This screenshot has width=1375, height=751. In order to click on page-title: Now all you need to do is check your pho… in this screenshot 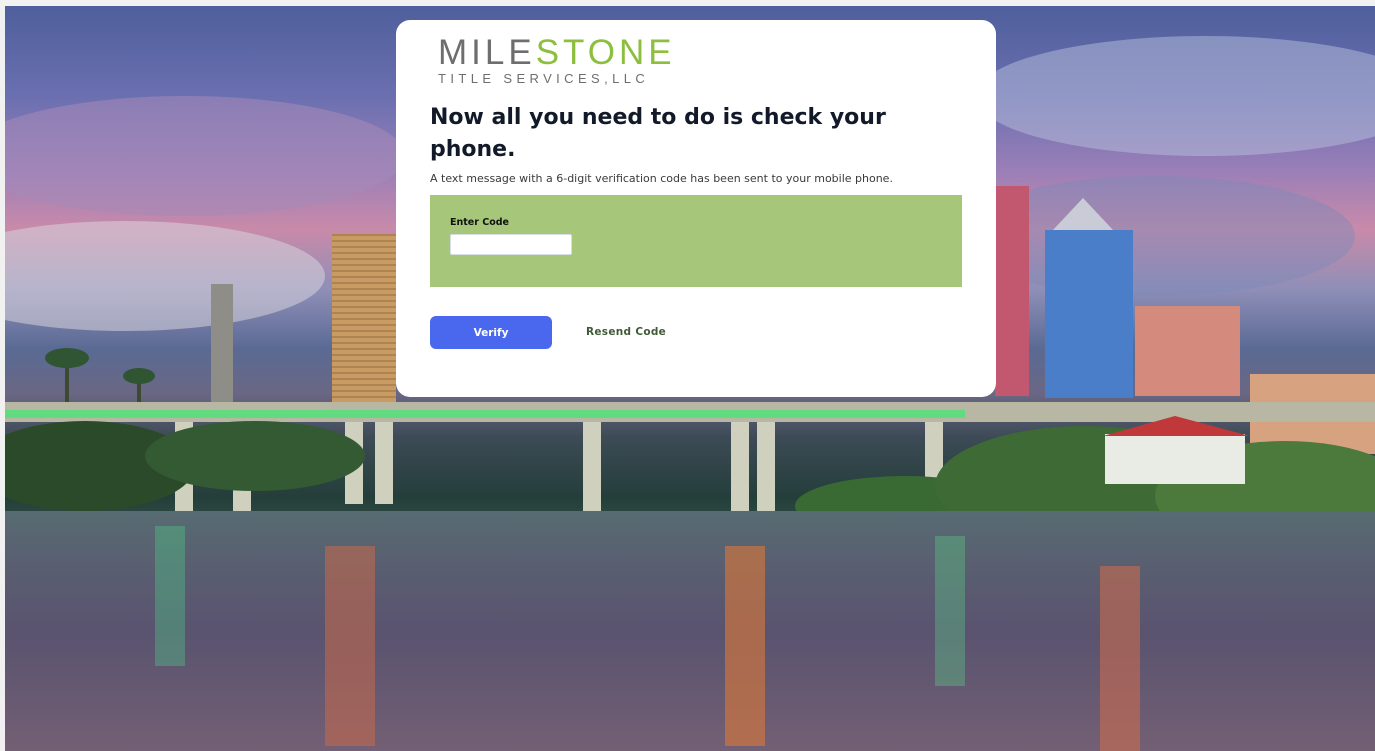, I will do `click(658, 133)`.